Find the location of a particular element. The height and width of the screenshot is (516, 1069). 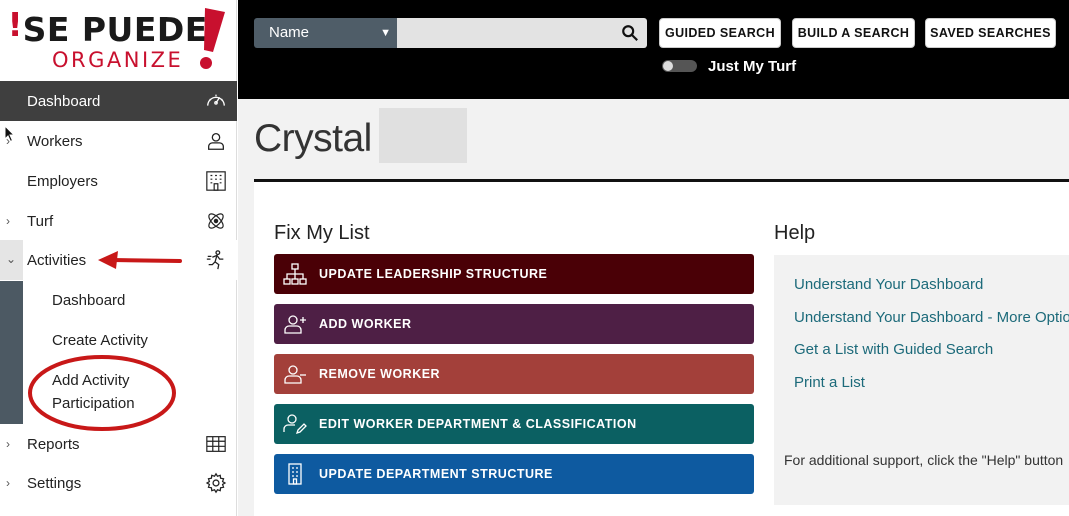

update-leadership-structure-button: UPDATE LEADERSHIP STRUCTURE is located at coordinates (514, 274).